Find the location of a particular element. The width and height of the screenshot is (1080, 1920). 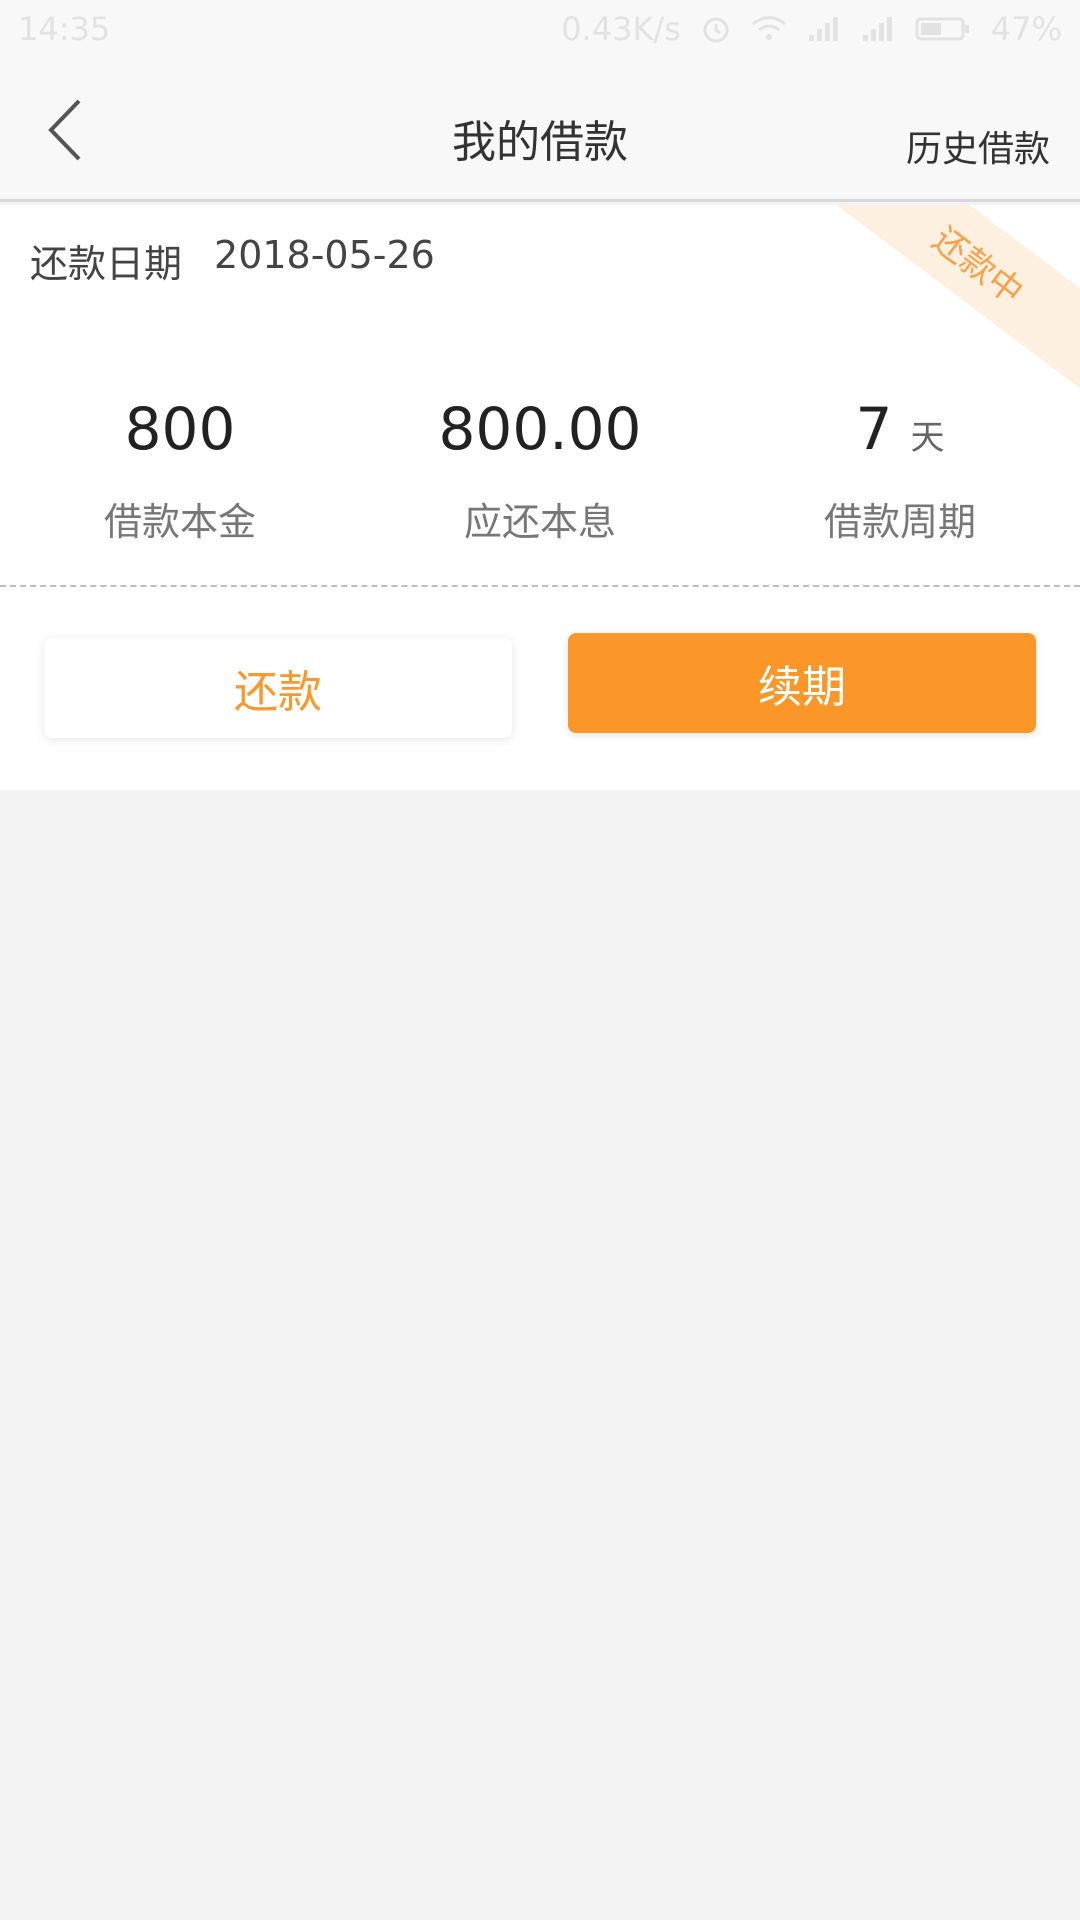

history-loans-link: 历史借款 is located at coordinates (978, 146).